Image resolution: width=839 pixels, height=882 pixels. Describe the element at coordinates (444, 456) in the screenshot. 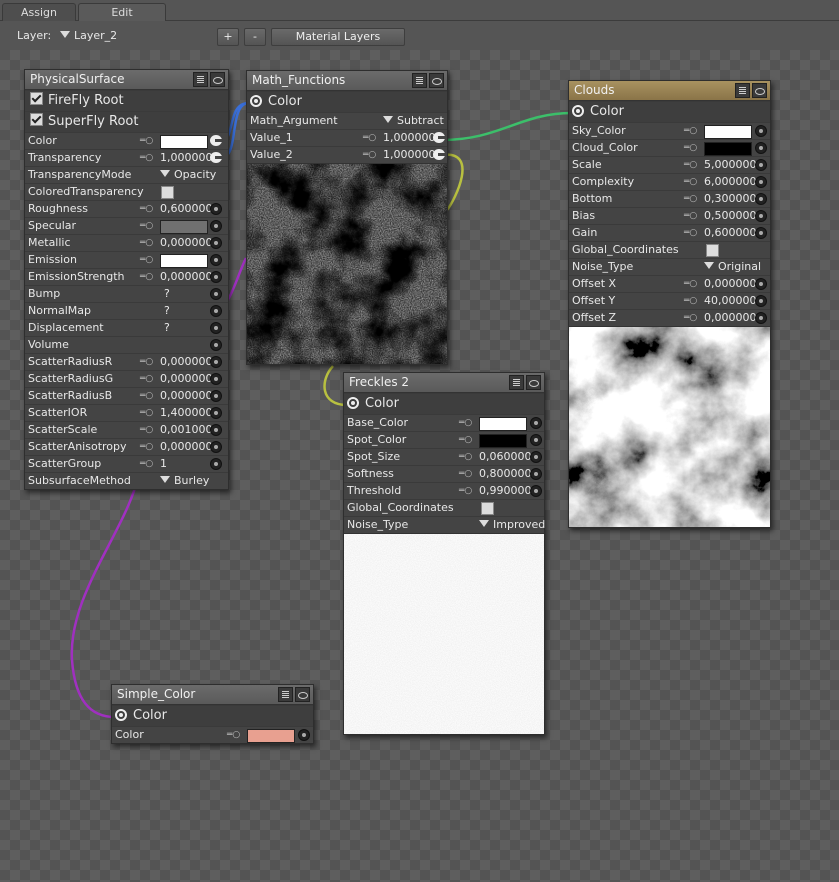

I see `param-row: Spot_Size ═○ 0,060000` at that location.